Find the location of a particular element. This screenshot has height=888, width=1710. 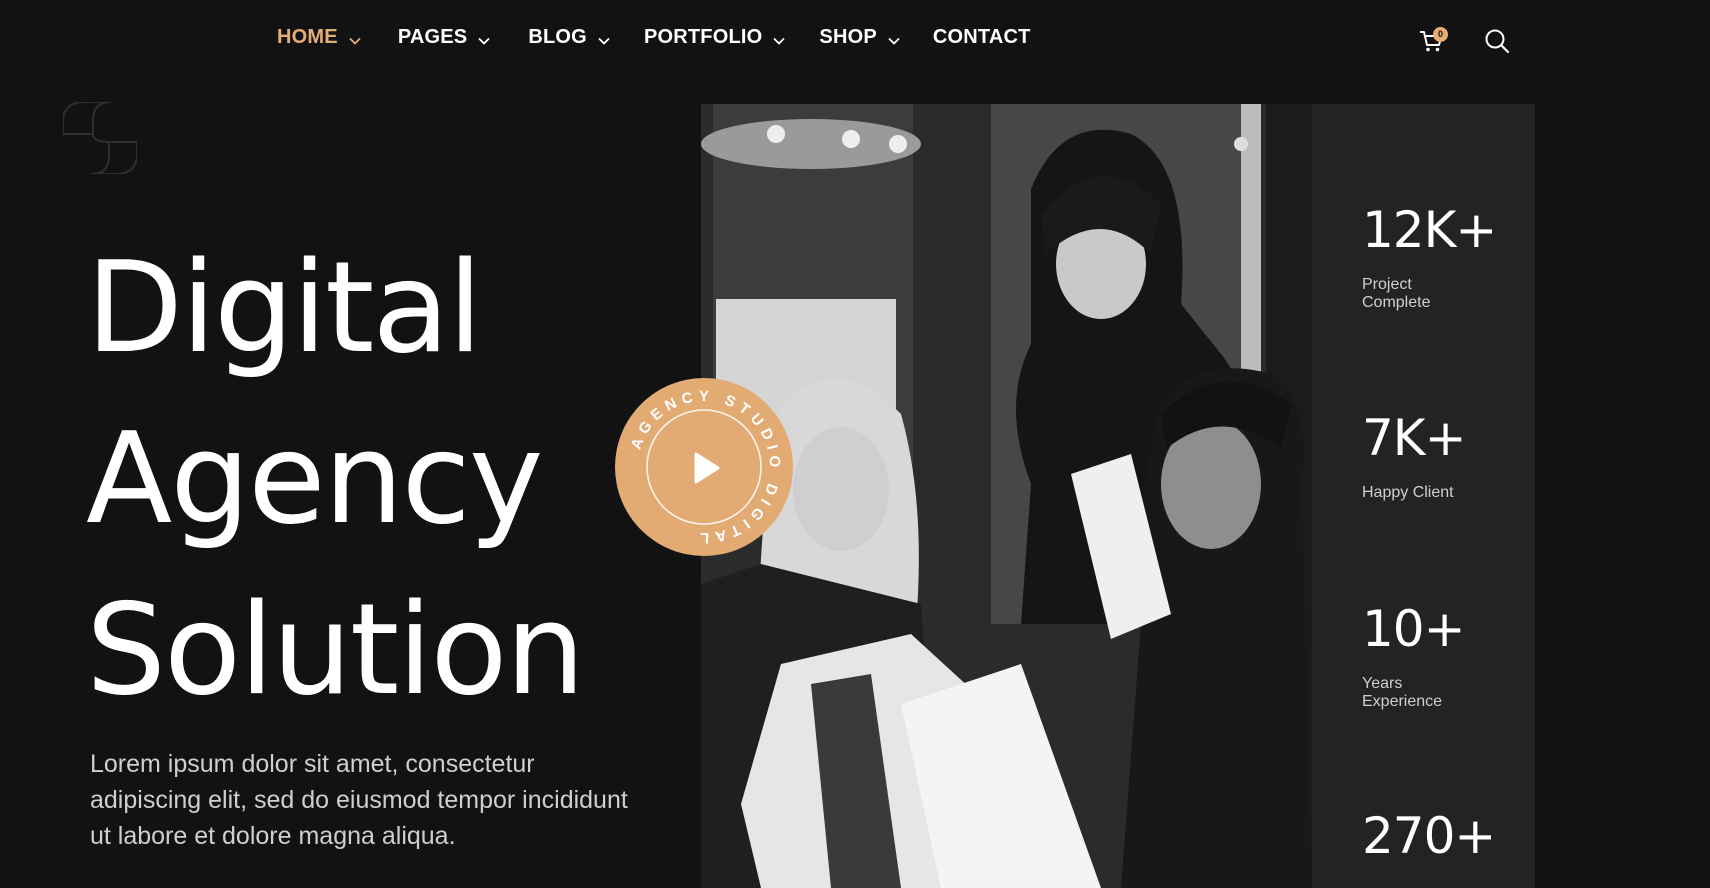

decorative-shape-icon is located at coordinates (100, 138).